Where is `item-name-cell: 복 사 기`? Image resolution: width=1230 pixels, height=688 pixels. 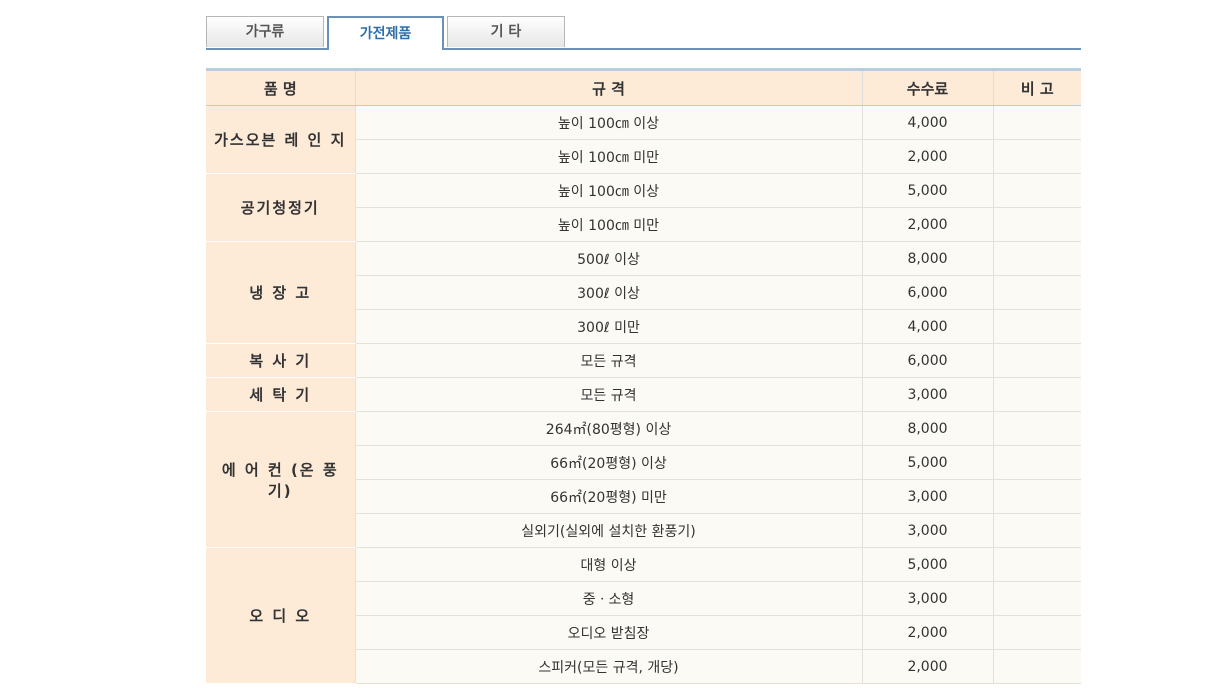 item-name-cell: 복 사 기 is located at coordinates (281, 360).